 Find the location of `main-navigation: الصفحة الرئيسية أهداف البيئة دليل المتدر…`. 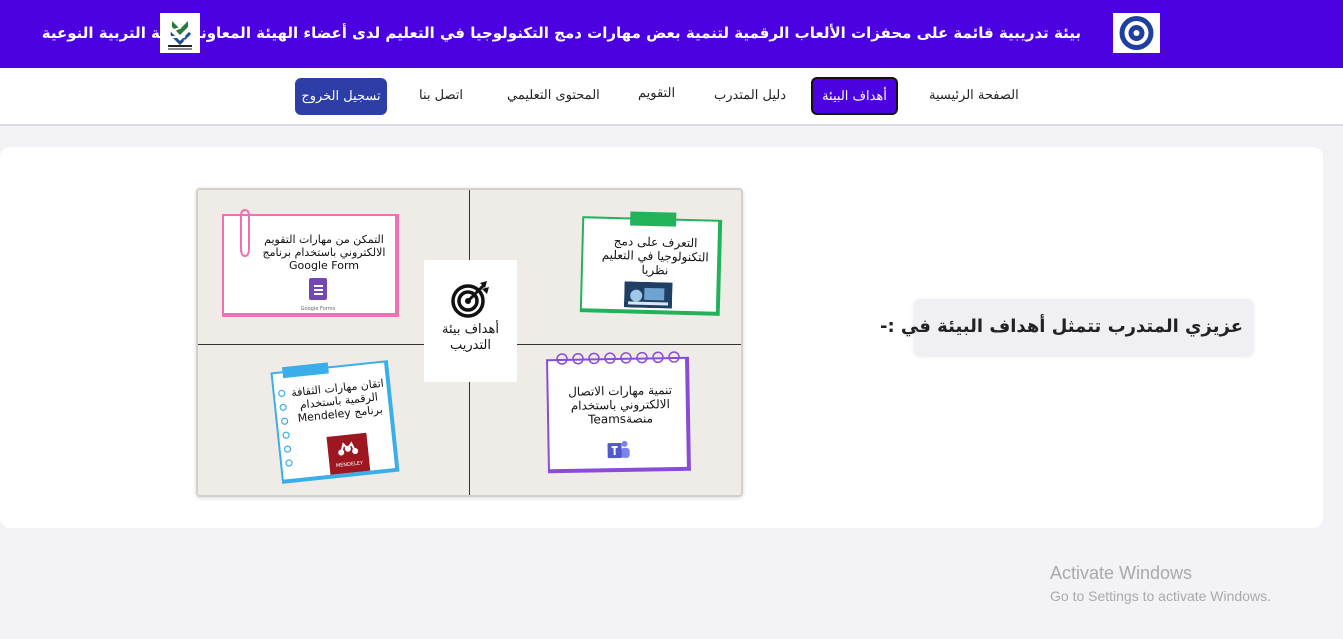

main-navigation: الصفحة الرئيسية أهداف البيئة دليل المتدر… is located at coordinates (671, 97).